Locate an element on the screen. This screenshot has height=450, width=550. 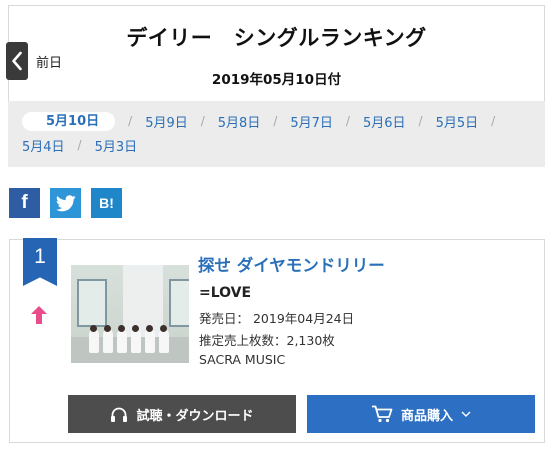
previous-day-button is located at coordinates (17, 61).